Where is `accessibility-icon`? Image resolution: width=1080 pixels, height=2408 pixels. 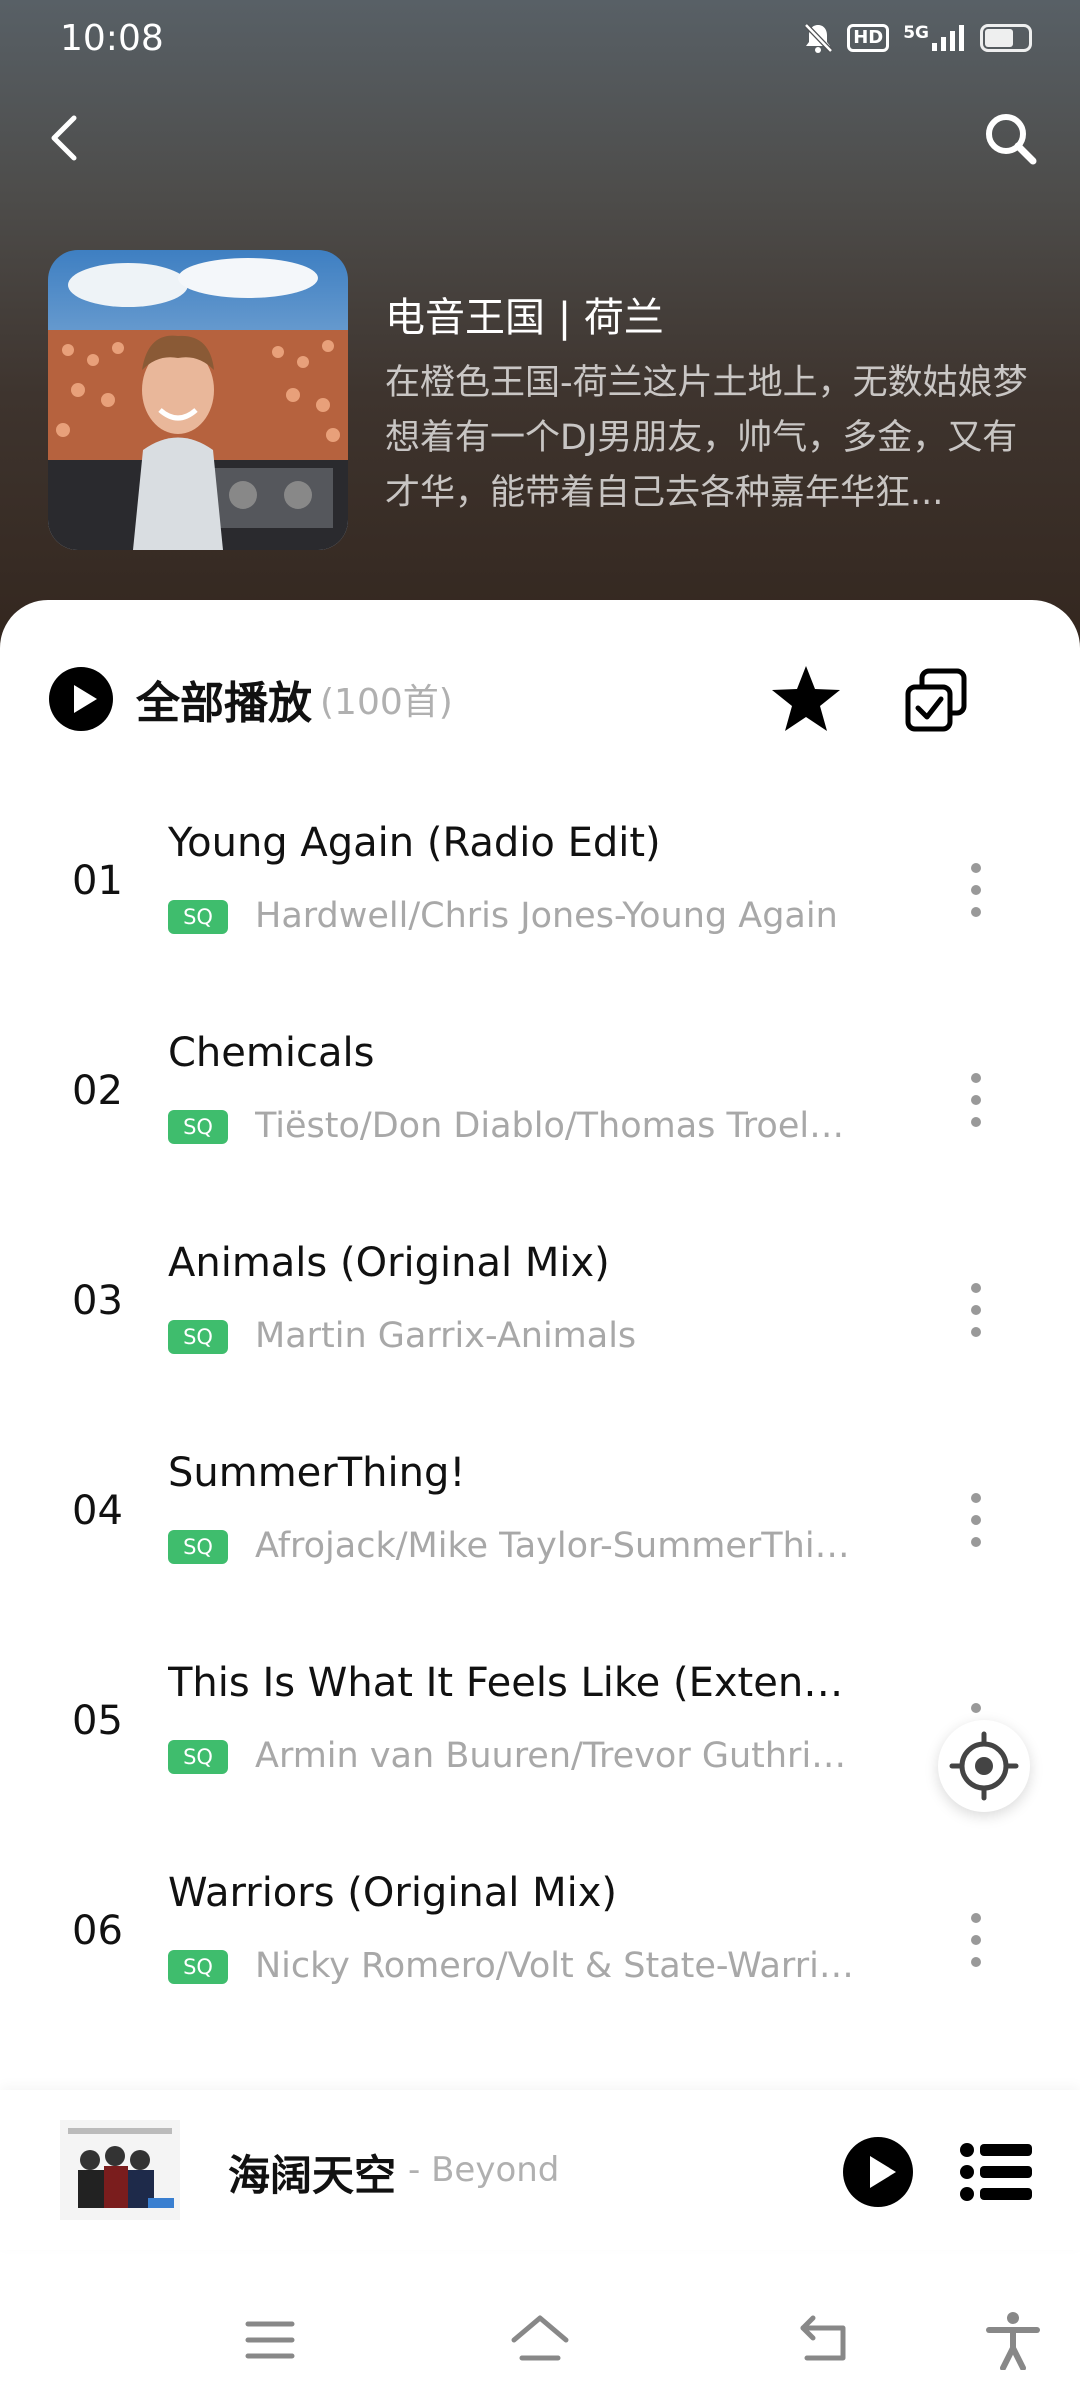
accessibility-icon is located at coordinates (1013, 2340).